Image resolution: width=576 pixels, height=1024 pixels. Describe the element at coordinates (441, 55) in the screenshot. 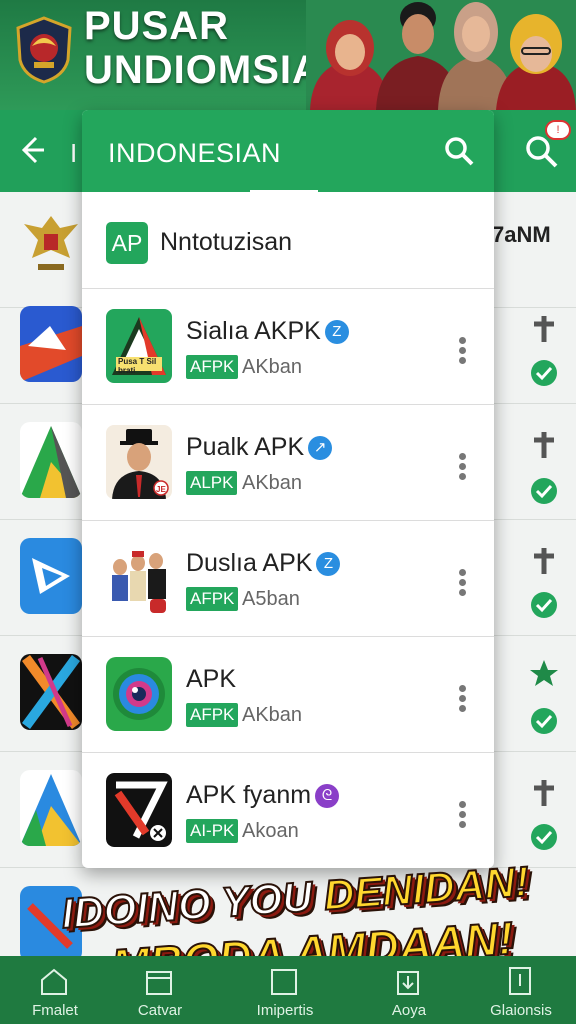

I see `people-photo-icon` at that location.